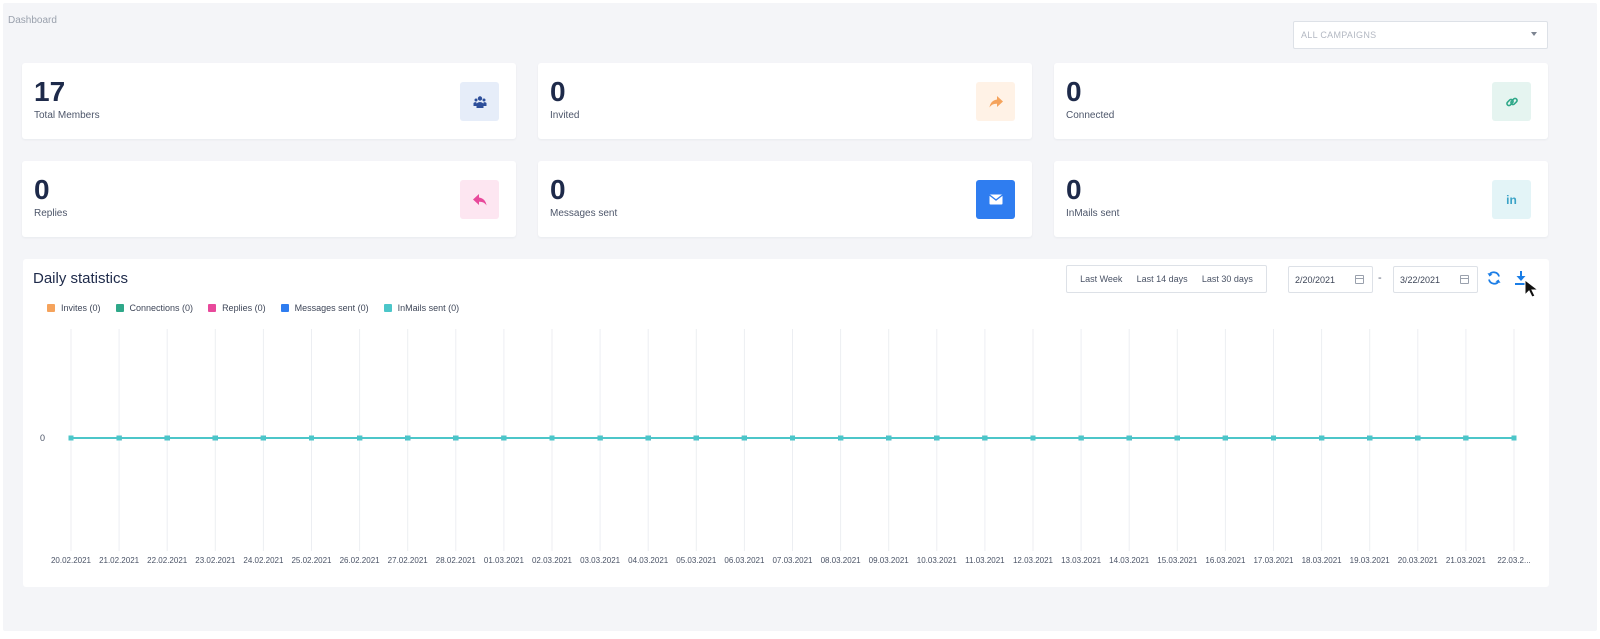  What do you see at coordinates (269, 101) in the screenshot?
I see `stat-card-total-members: 17 Total Members` at bounding box center [269, 101].